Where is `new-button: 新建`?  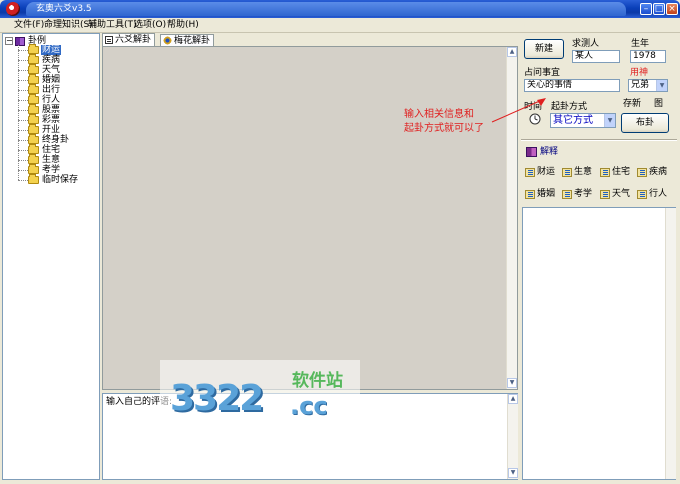 new-button: 新建 is located at coordinates (544, 49).